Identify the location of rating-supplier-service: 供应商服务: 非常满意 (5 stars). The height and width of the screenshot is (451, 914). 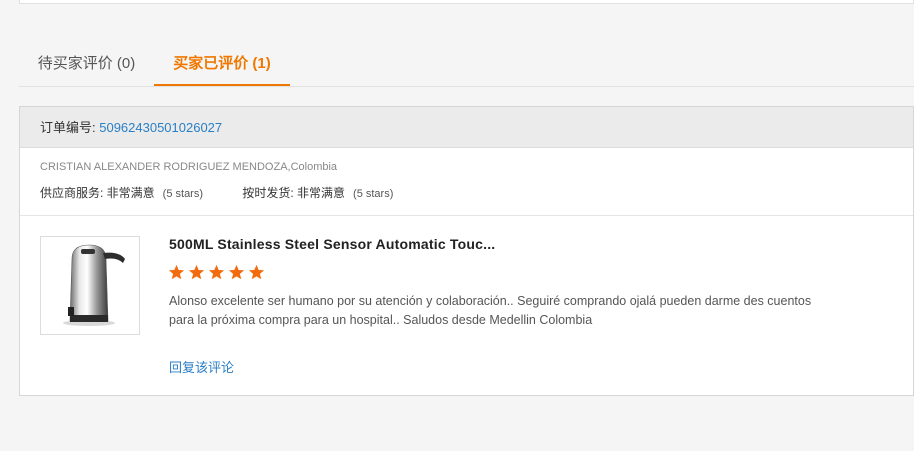
(121, 192).